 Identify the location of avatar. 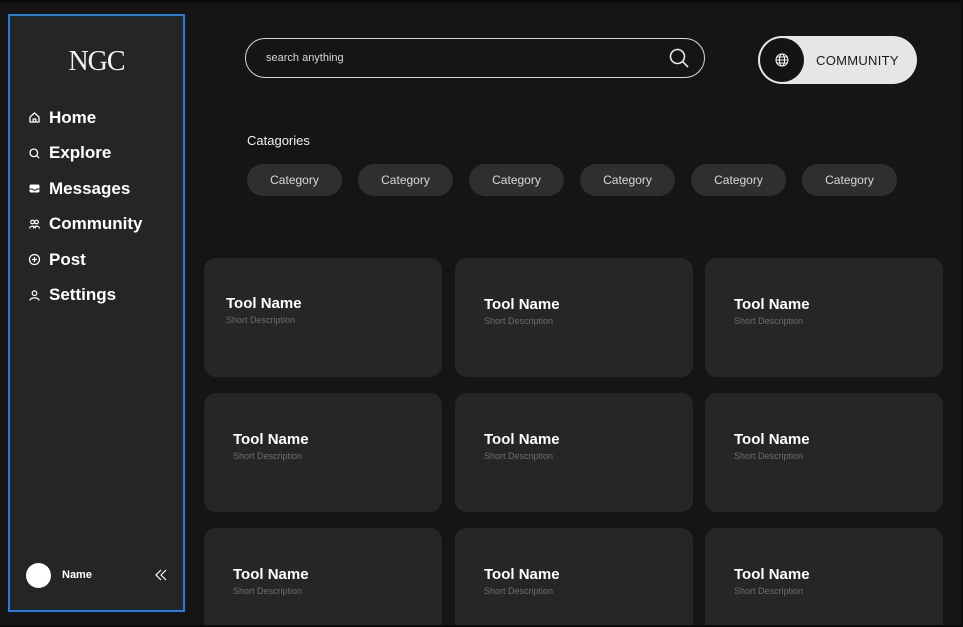
(38, 575).